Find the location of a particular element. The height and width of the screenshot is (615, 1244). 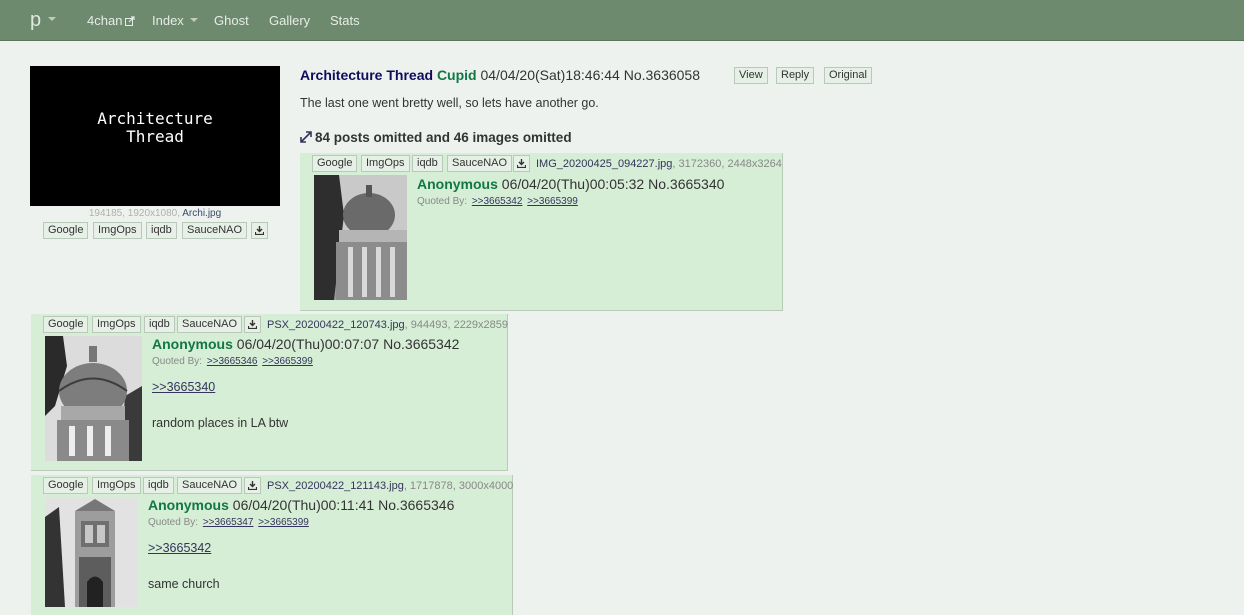

nav-4chan-link: 4chan is located at coordinates (111, 20).